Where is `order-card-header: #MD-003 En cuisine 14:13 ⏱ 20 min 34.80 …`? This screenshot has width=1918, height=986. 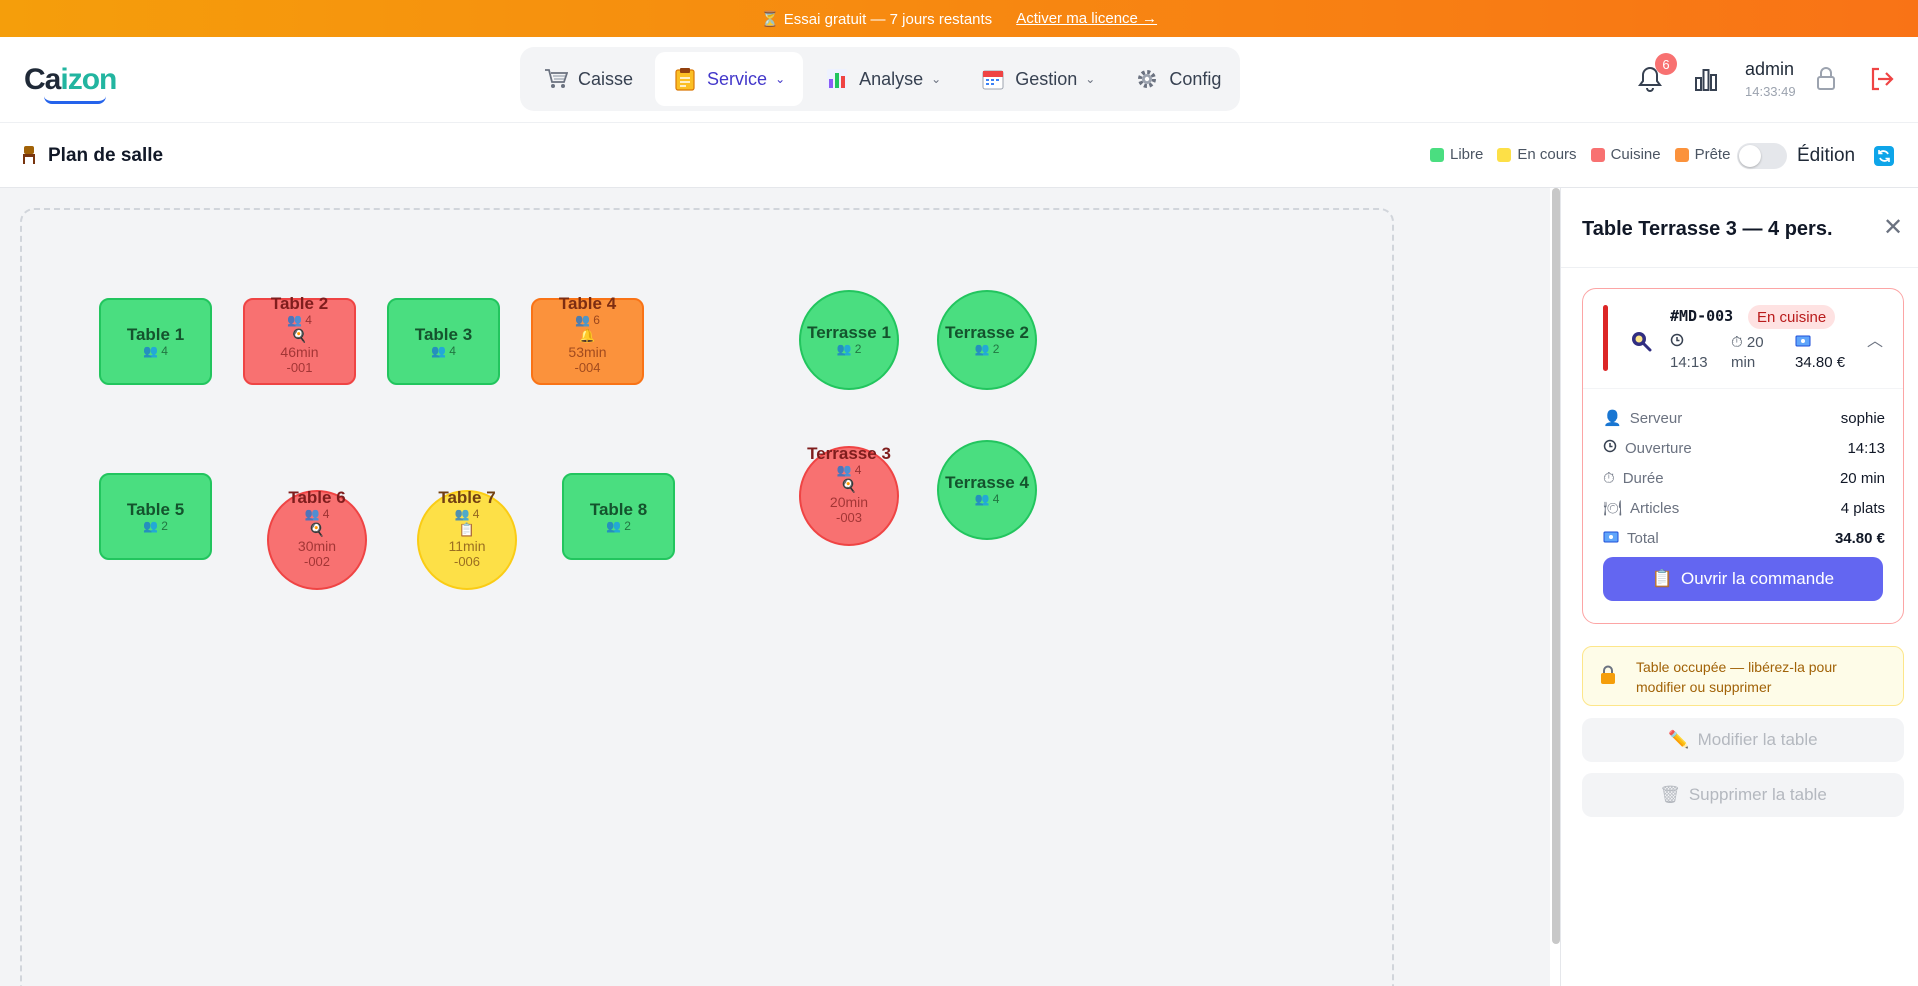
order-card-header: #MD-003 En cuisine 14:13 ⏱ 20 min 34.80 … is located at coordinates (1743, 339).